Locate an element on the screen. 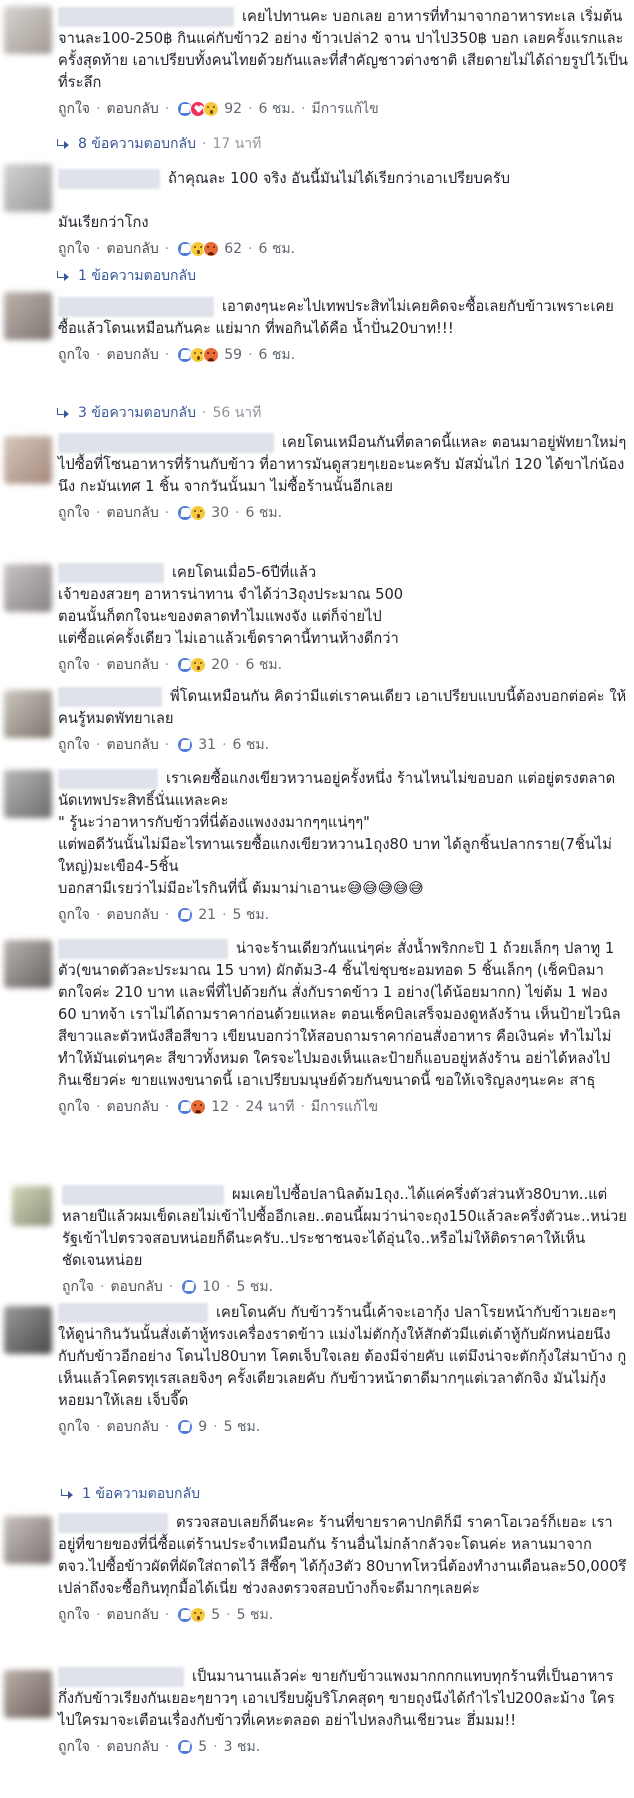 This screenshot has height=1798, width=634. reactions-summary: 31 is located at coordinates (196, 745).